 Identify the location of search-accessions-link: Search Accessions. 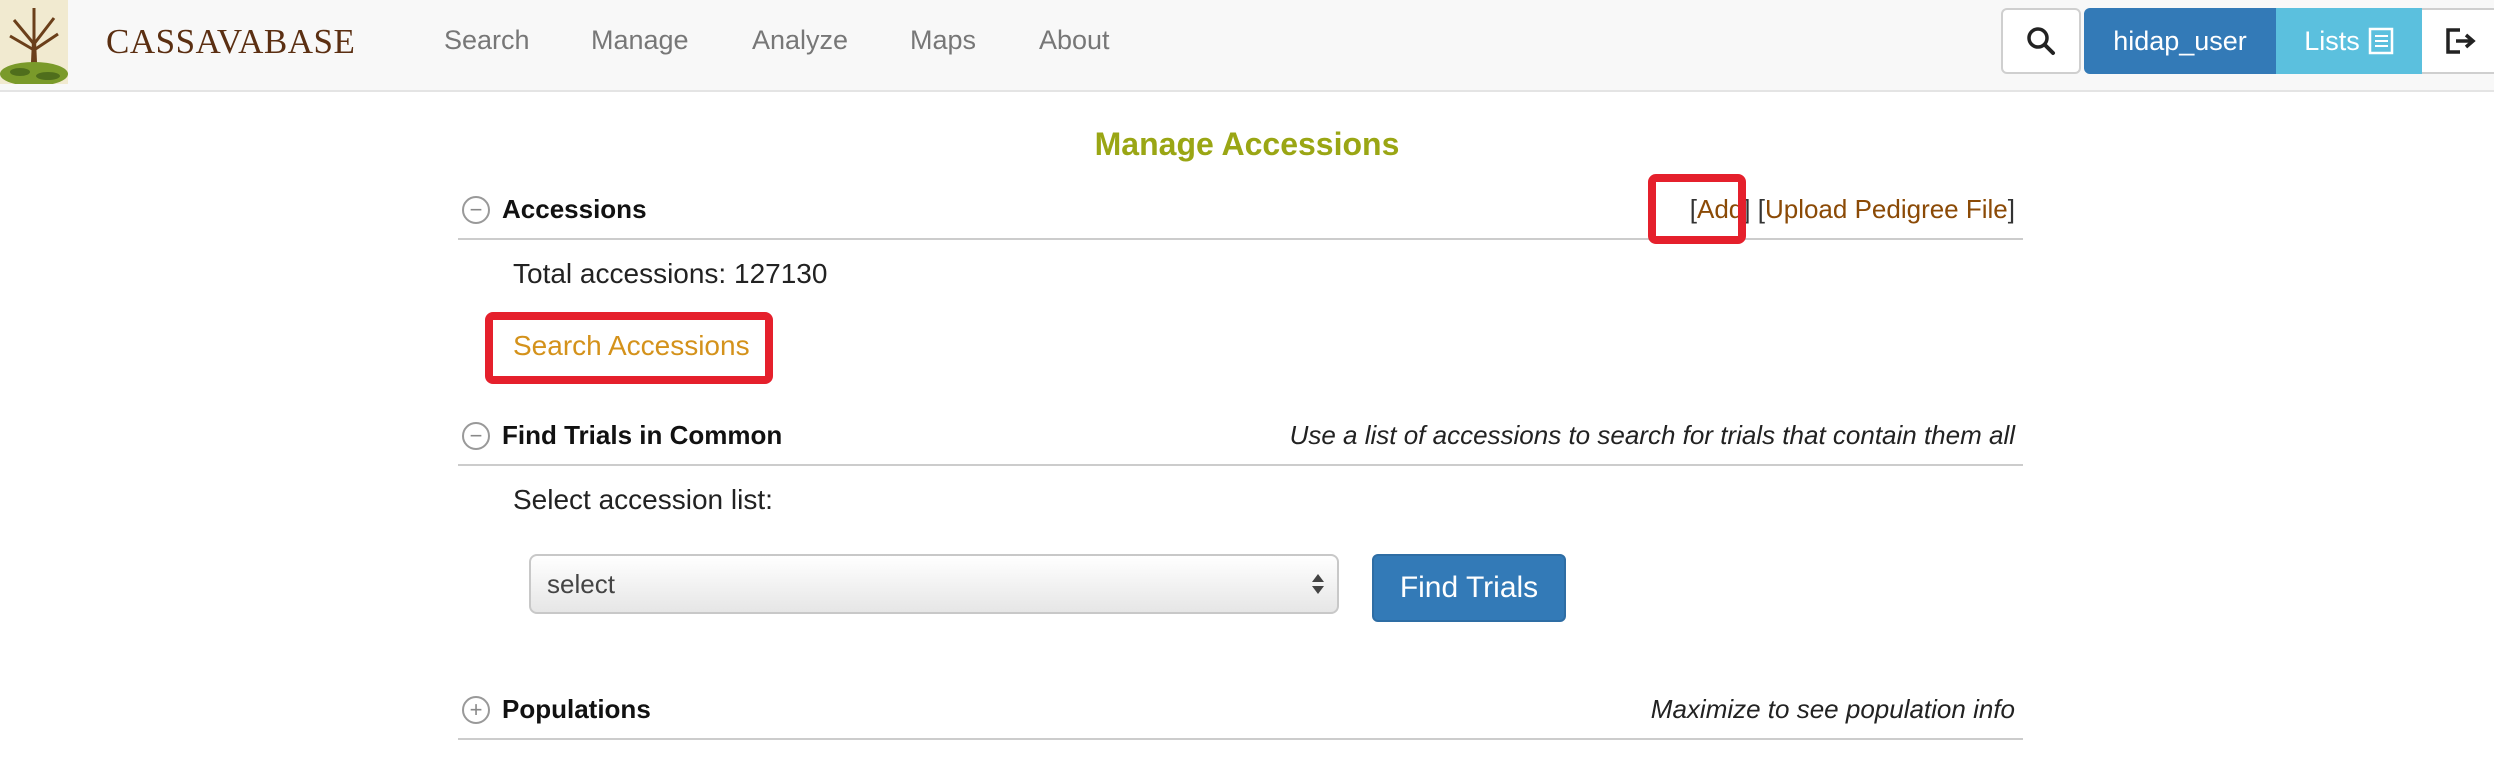
(631, 346).